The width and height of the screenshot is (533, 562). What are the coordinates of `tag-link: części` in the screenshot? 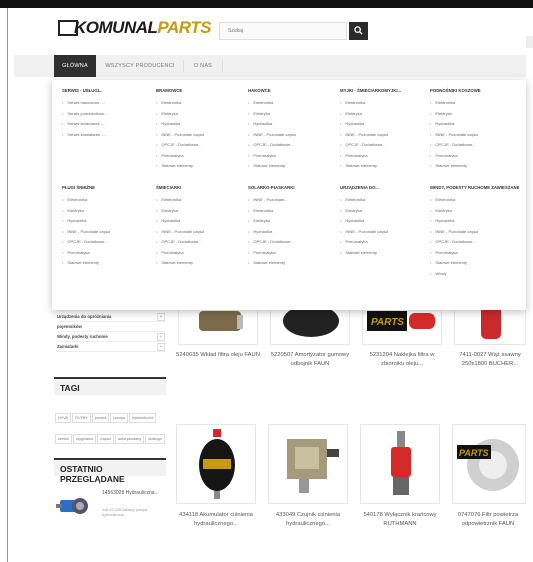 It's located at (105, 439).